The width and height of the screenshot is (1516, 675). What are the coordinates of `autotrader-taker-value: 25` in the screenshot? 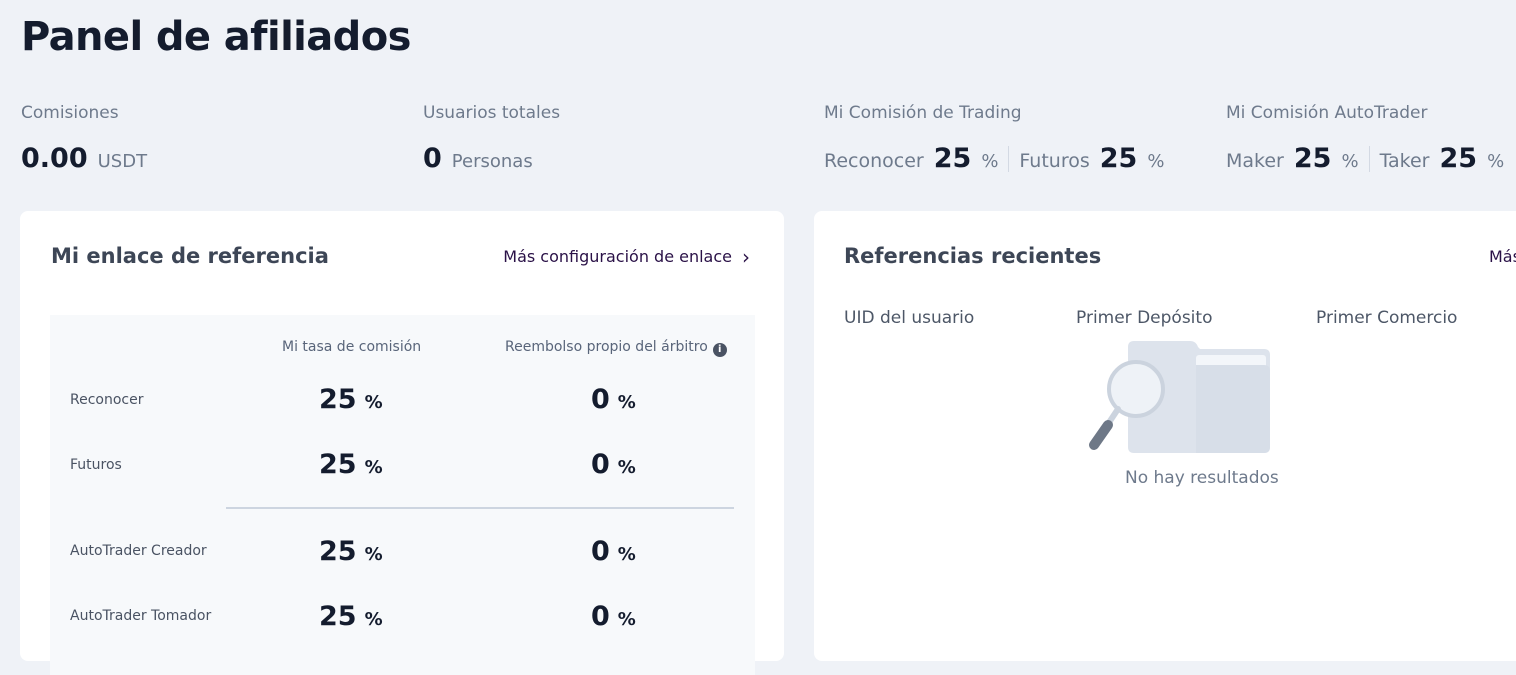 It's located at (1458, 158).